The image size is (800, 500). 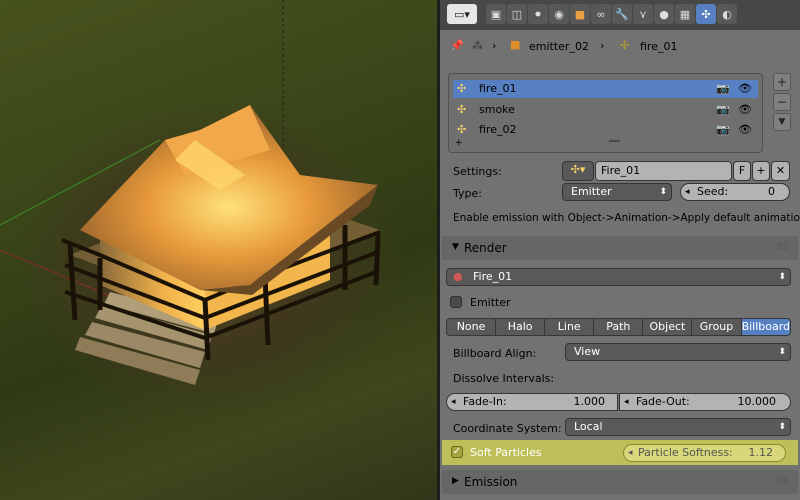 What do you see at coordinates (495, 353) in the screenshot?
I see `billboard-align-label: Billboard Align:` at bounding box center [495, 353].